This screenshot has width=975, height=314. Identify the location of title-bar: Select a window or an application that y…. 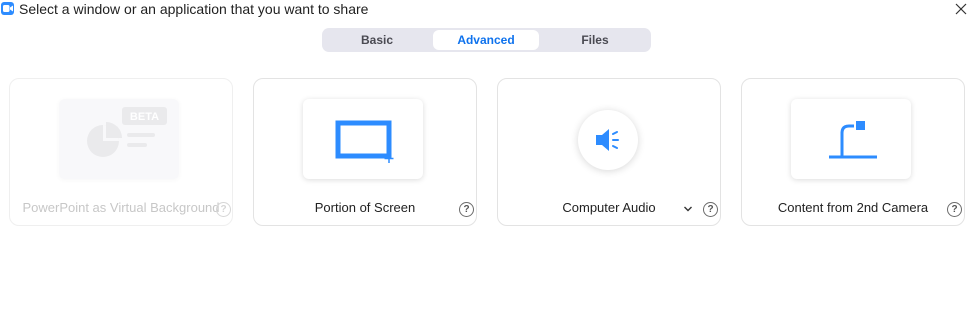
(487, 10).